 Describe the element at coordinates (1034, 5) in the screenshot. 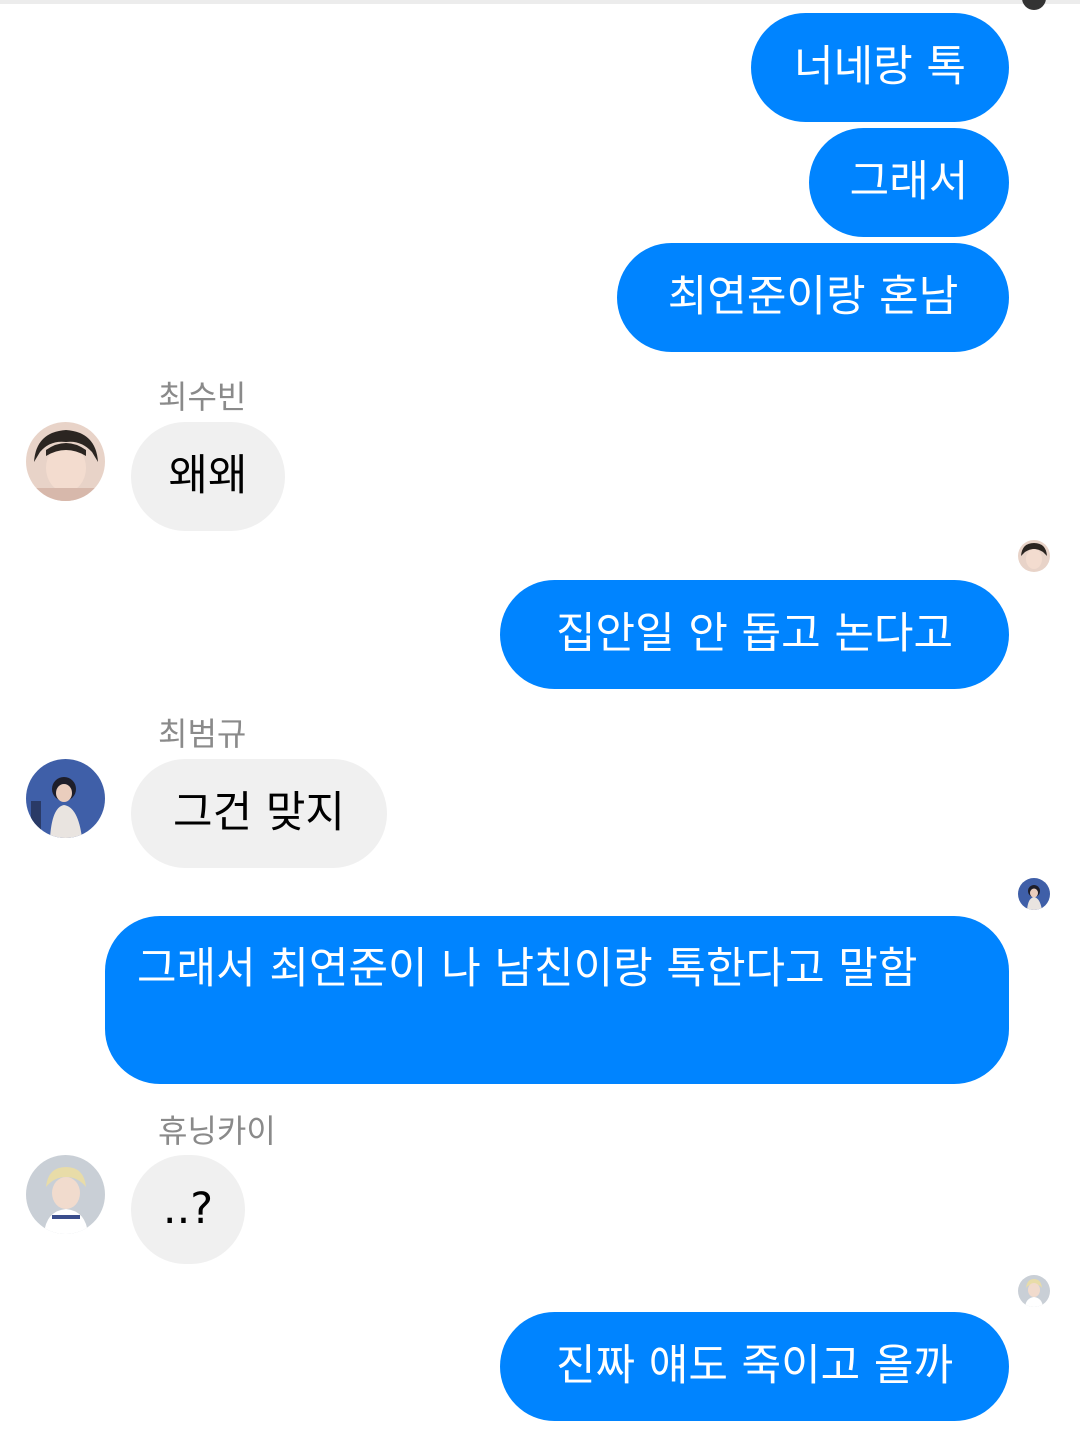

I see `read-receipt-avatar` at that location.